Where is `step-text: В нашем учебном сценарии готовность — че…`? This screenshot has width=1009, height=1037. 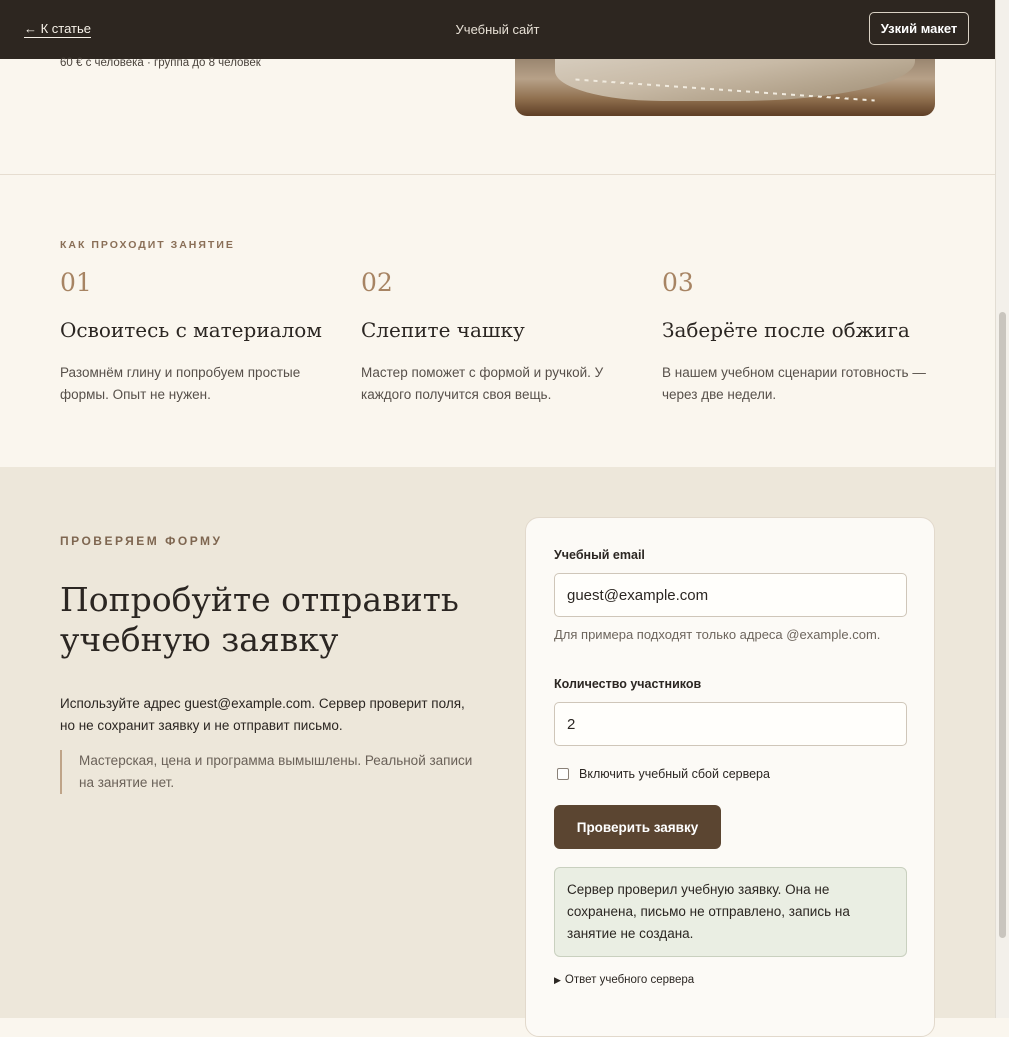
step-text: В нашем учебном сценарии готовность — че… is located at coordinates (794, 383).